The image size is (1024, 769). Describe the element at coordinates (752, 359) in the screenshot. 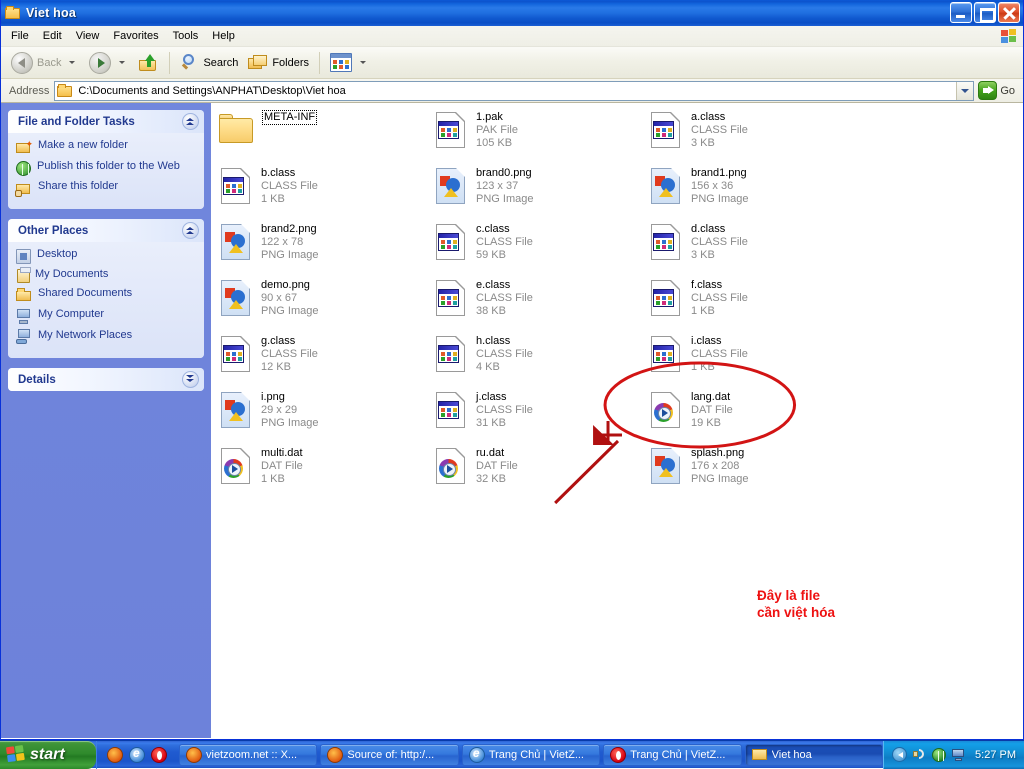

I see `file-item: i.classCLASS File1 KB` at that location.